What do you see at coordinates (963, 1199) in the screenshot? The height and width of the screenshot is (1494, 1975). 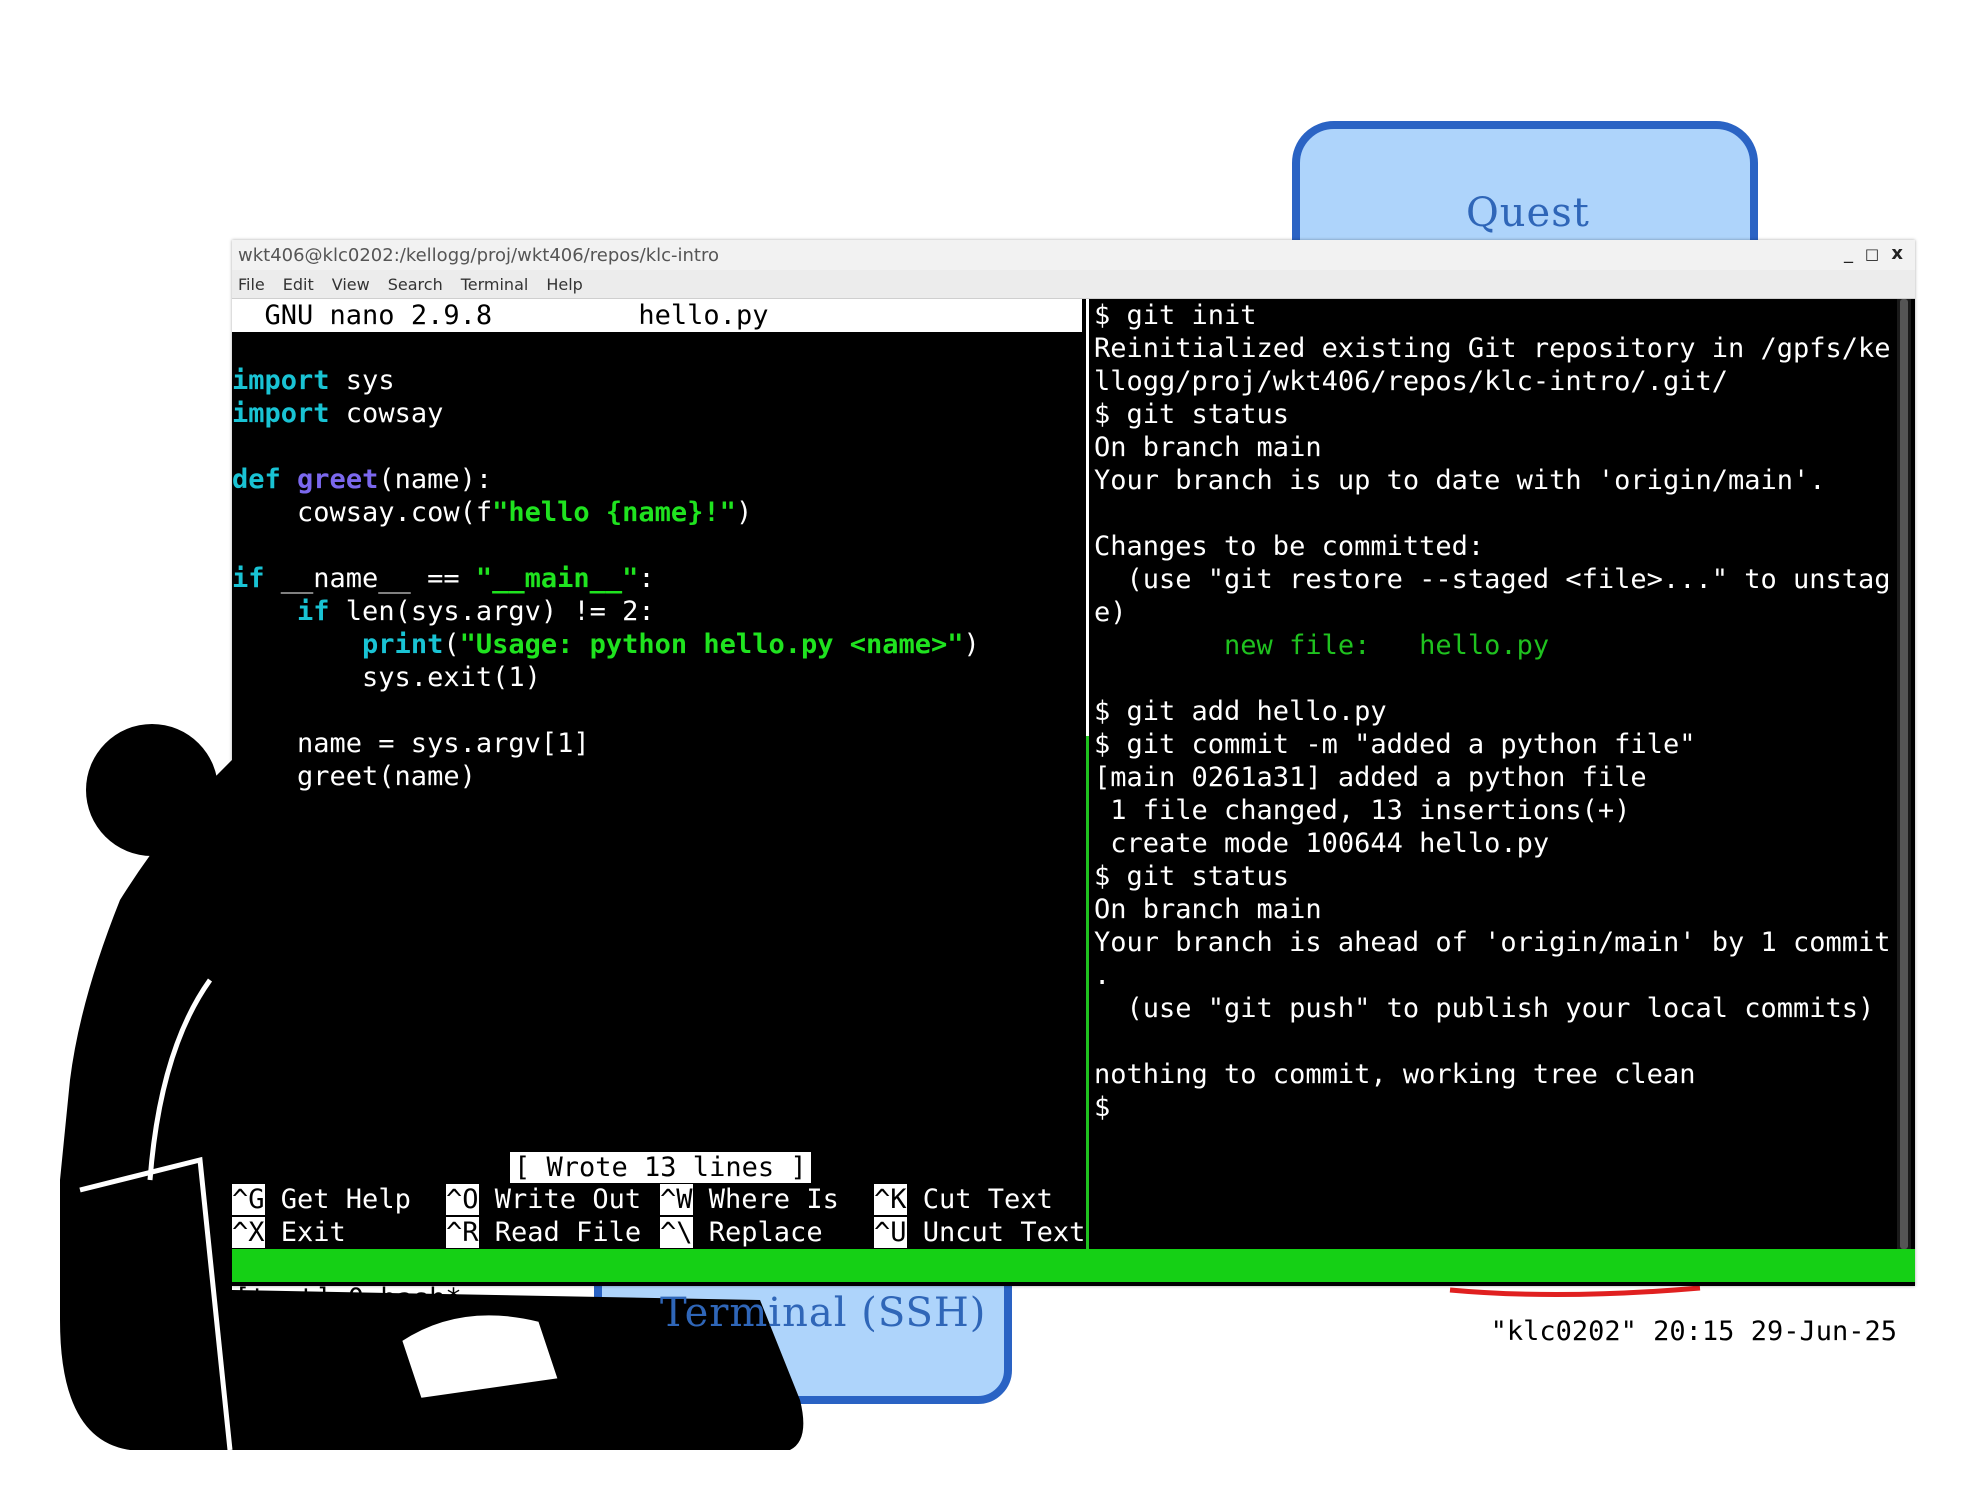 I see `shortcut-cut-text: ^K Cut Text` at bounding box center [963, 1199].